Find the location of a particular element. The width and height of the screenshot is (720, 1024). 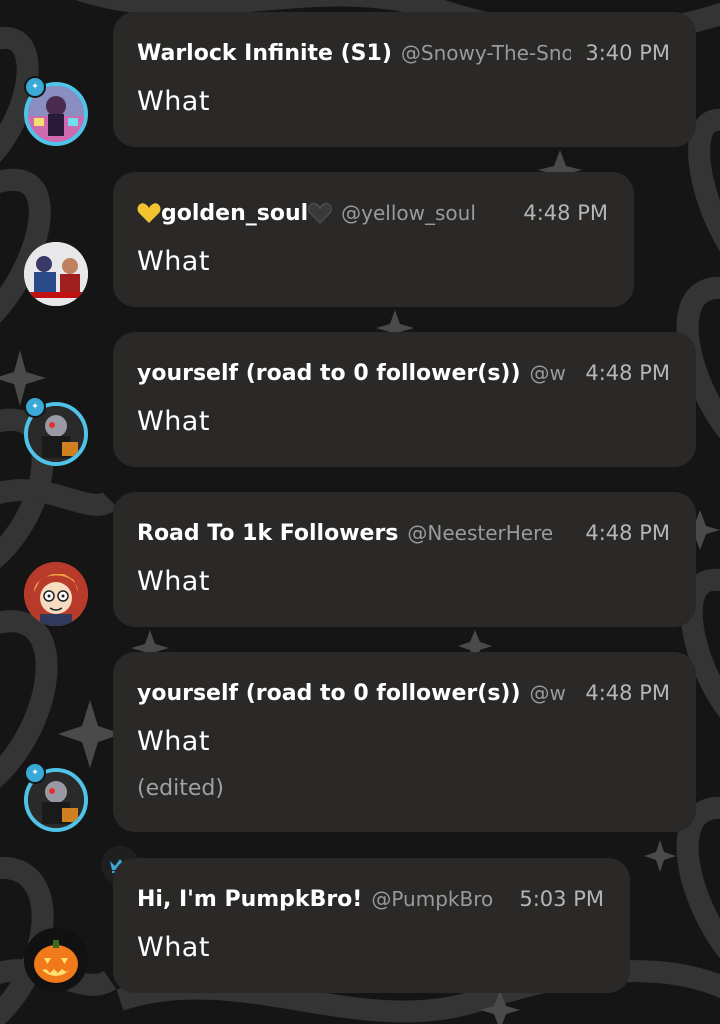

yellow-heart-icon is located at coordinates (149, 213).